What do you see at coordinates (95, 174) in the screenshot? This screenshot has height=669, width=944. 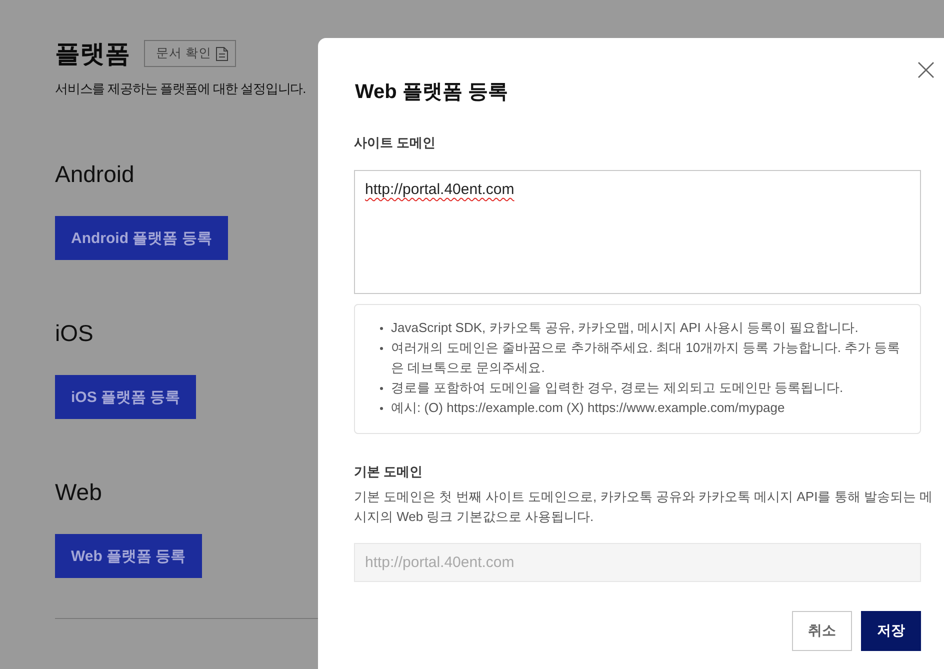 I see `section-heading: Android` at bounding box center [95, 174].